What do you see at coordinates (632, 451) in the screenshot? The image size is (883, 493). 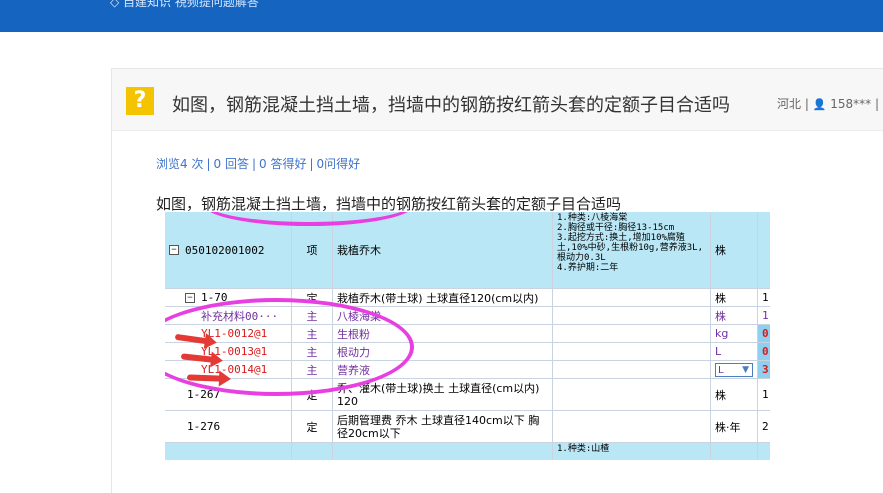 I see `cell-description: 1.种类:山楂` at bounding box center [632, 451].